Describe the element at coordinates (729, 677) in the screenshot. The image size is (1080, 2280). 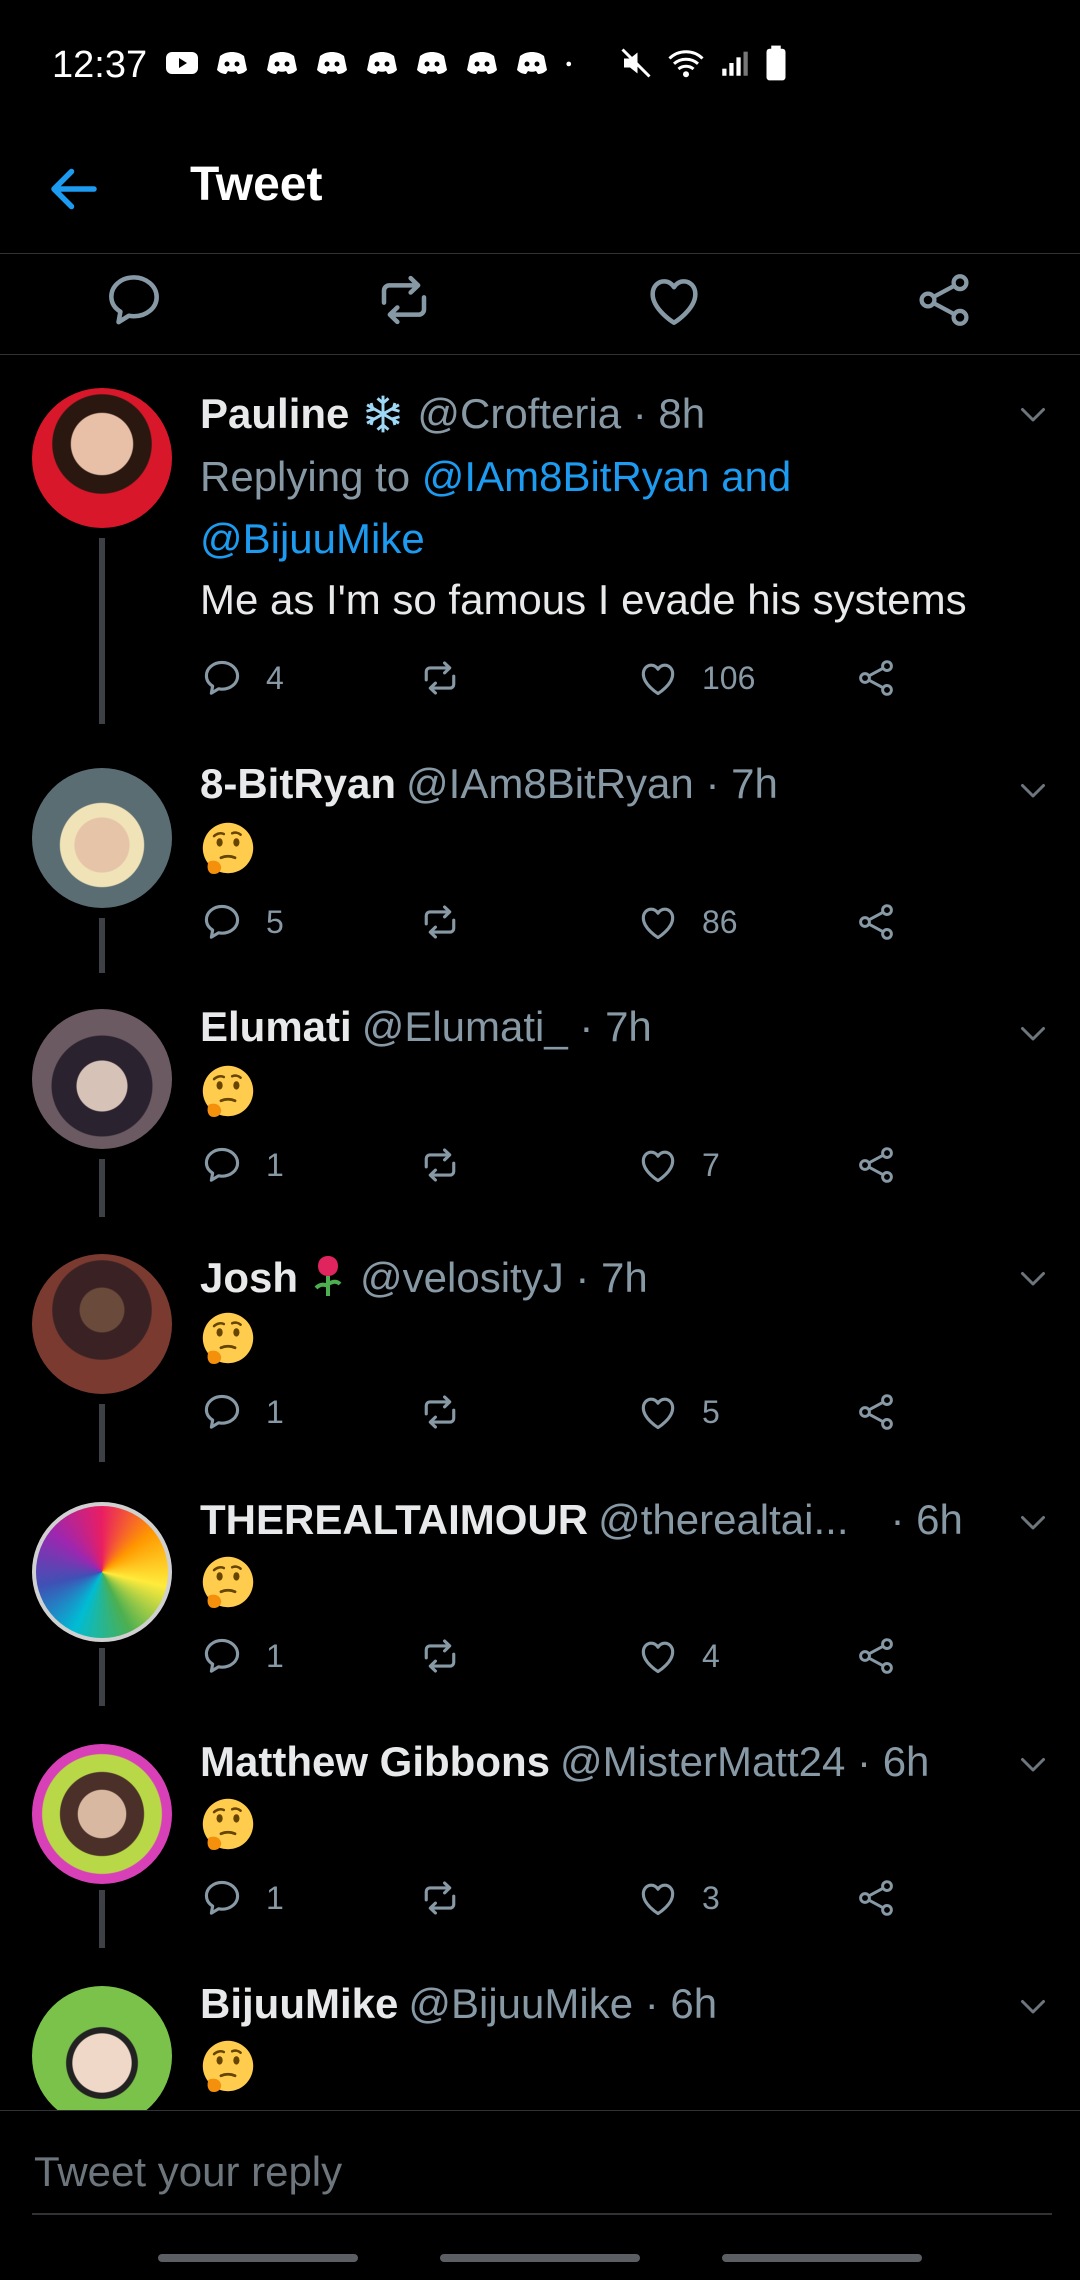
I see `like-count: 106` at that location.